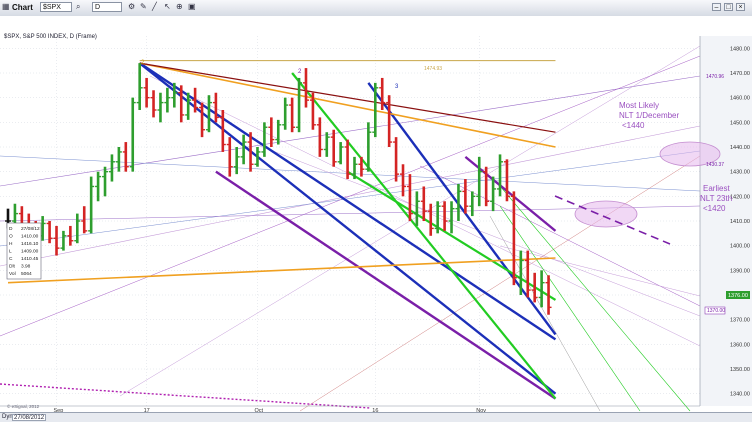 This screenshot has height=422, width=752. I want to click on most-likely-price: <1440, so click(633, 125).